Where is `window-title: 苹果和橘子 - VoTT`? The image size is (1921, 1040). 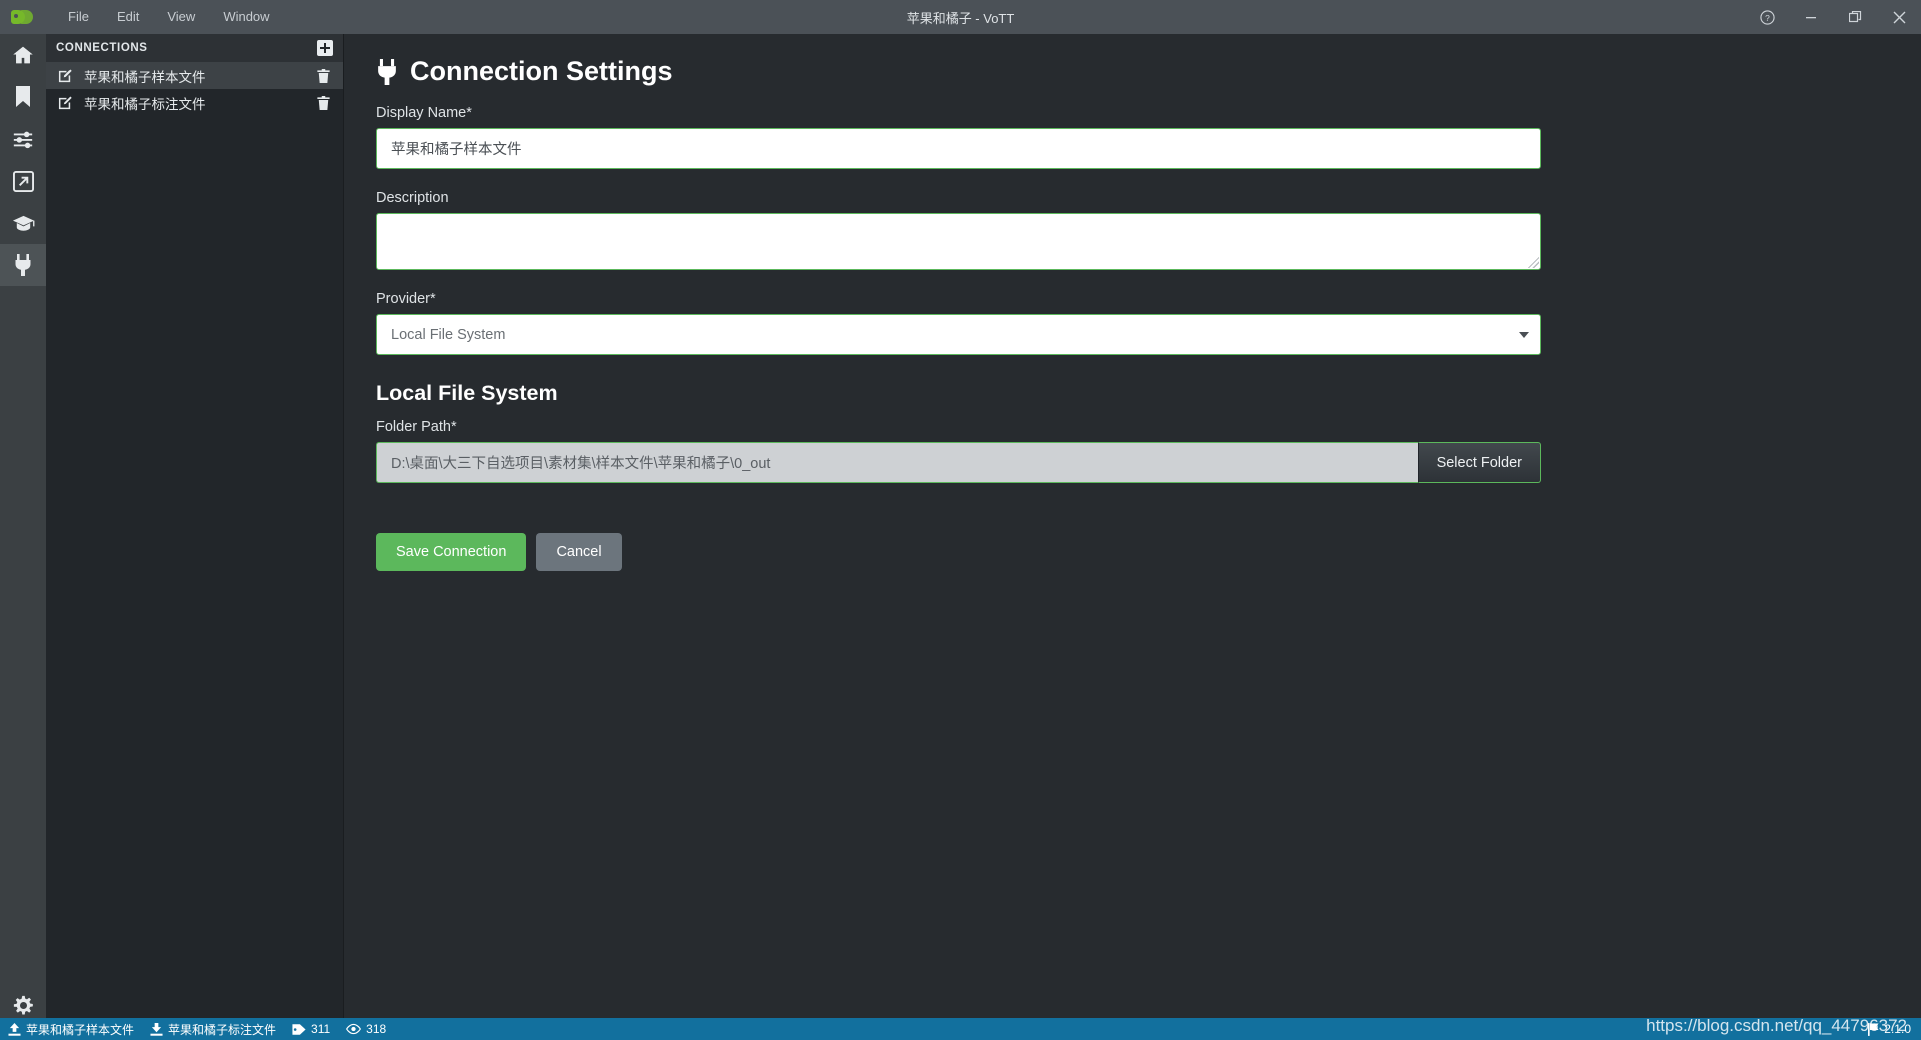 window-title: 苹果和橘子 - VoTT is located at coordinates (960, 18).